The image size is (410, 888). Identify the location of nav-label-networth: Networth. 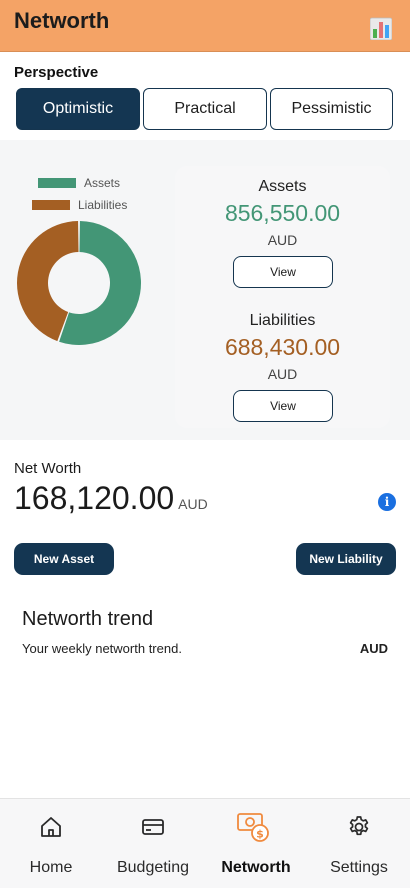
(256, 867).